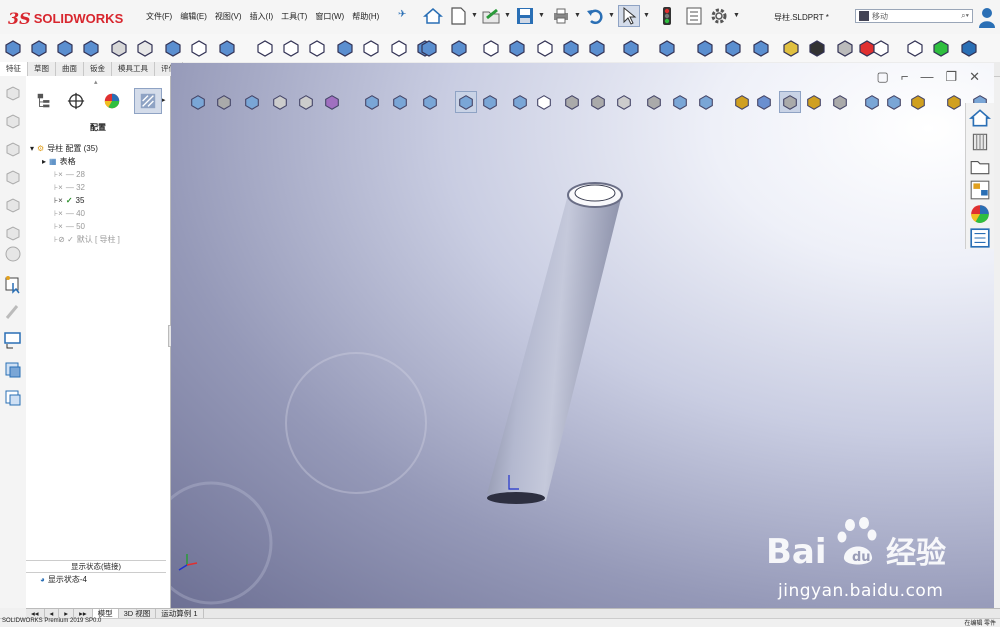 The image size is (1000, 627). What do you see at coordinates (13, 254) in the screenshot?
I see `hole-wizard-icon` at bounding box center [13, 254].